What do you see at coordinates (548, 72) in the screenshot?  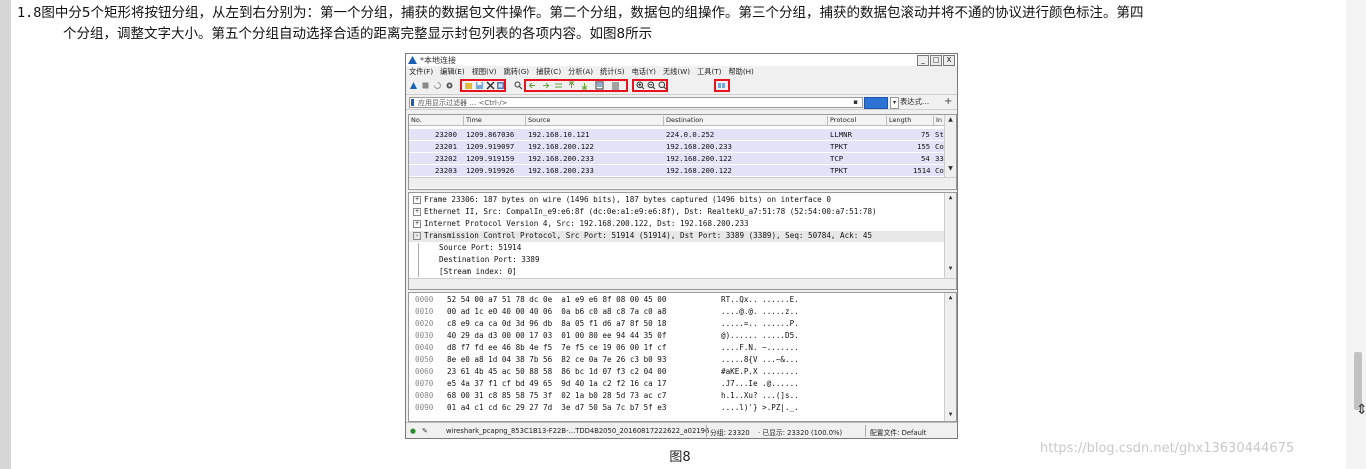 I see `menu-capture: 捕获(C)` at bounding box center [548, 72].